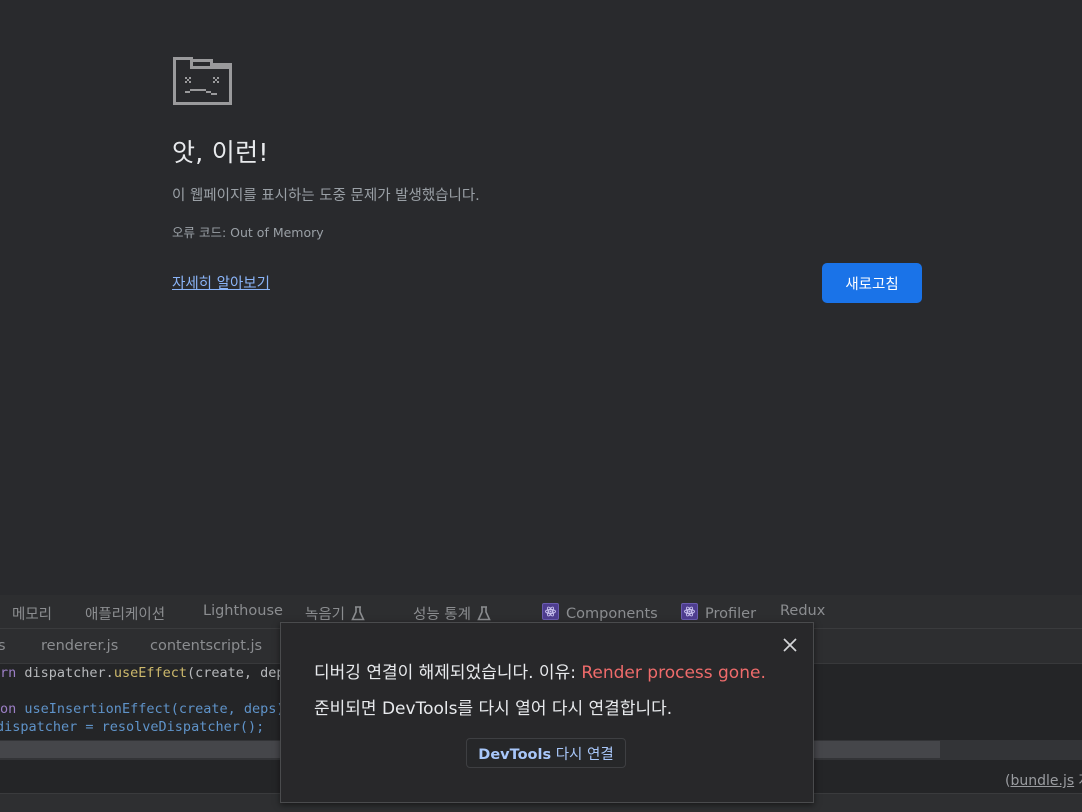  What do you see at coordinates (277, 232) in the screenshot?
I see `error-code-value: Out of Memory` at bounding box center [277, 232].